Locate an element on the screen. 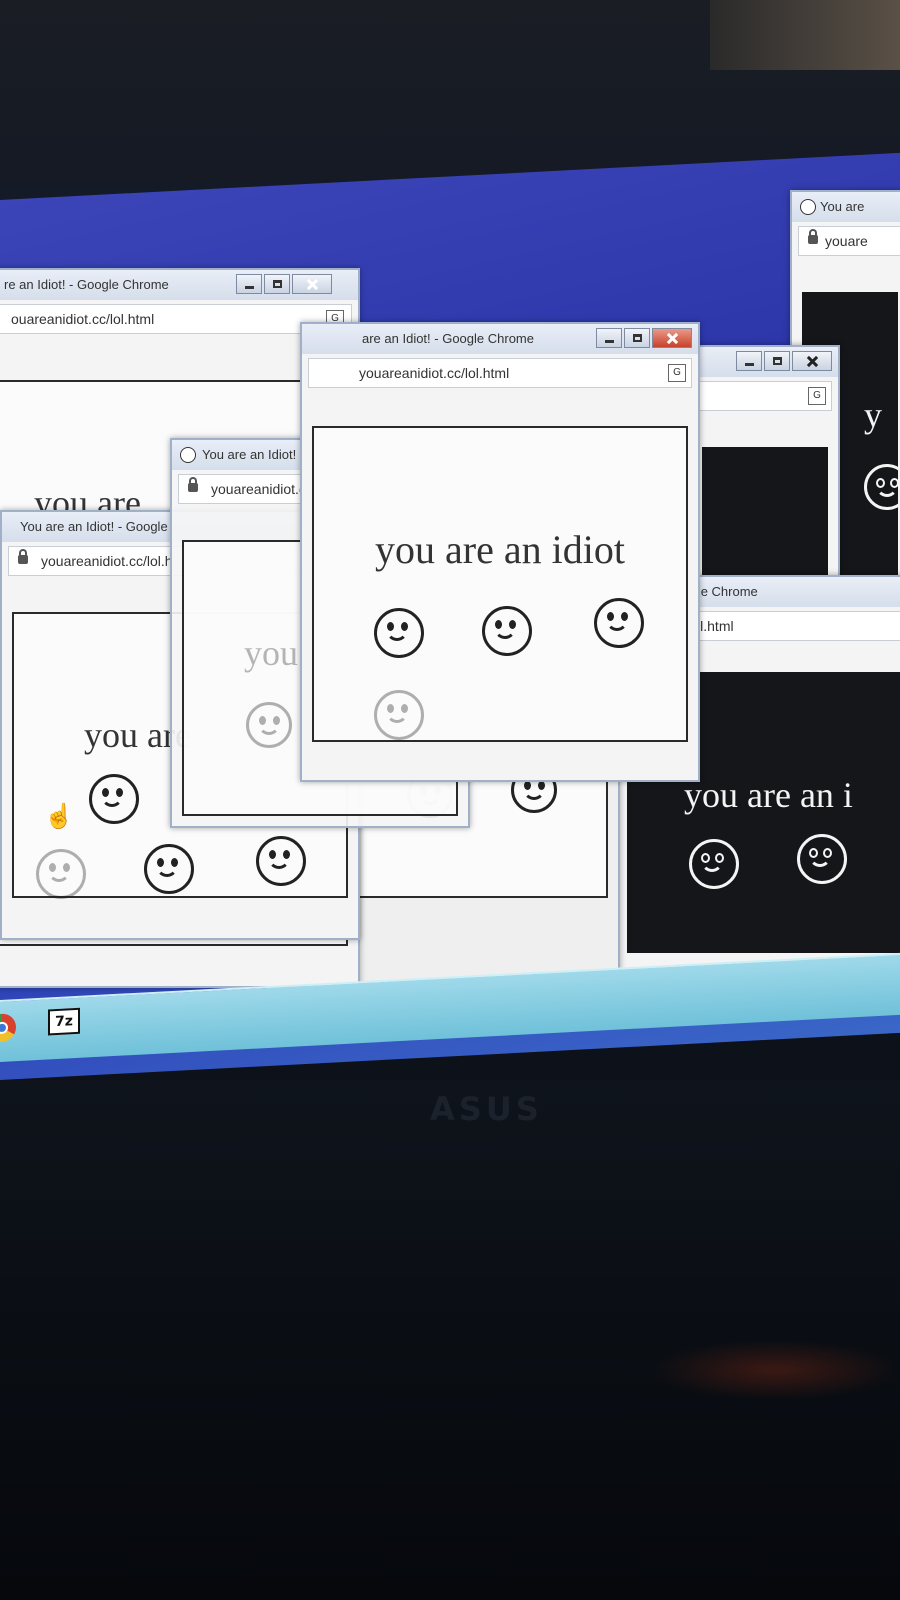 The image size is (900, 1600). chrome-icon is located at coordinates (8, 1028).